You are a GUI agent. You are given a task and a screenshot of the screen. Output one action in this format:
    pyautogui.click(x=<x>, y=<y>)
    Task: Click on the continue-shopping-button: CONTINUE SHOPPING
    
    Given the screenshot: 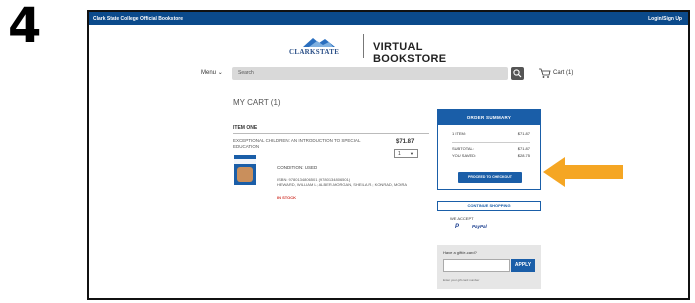 What is the action you would take?
    pyautogui.click(x=489, y=206)
    